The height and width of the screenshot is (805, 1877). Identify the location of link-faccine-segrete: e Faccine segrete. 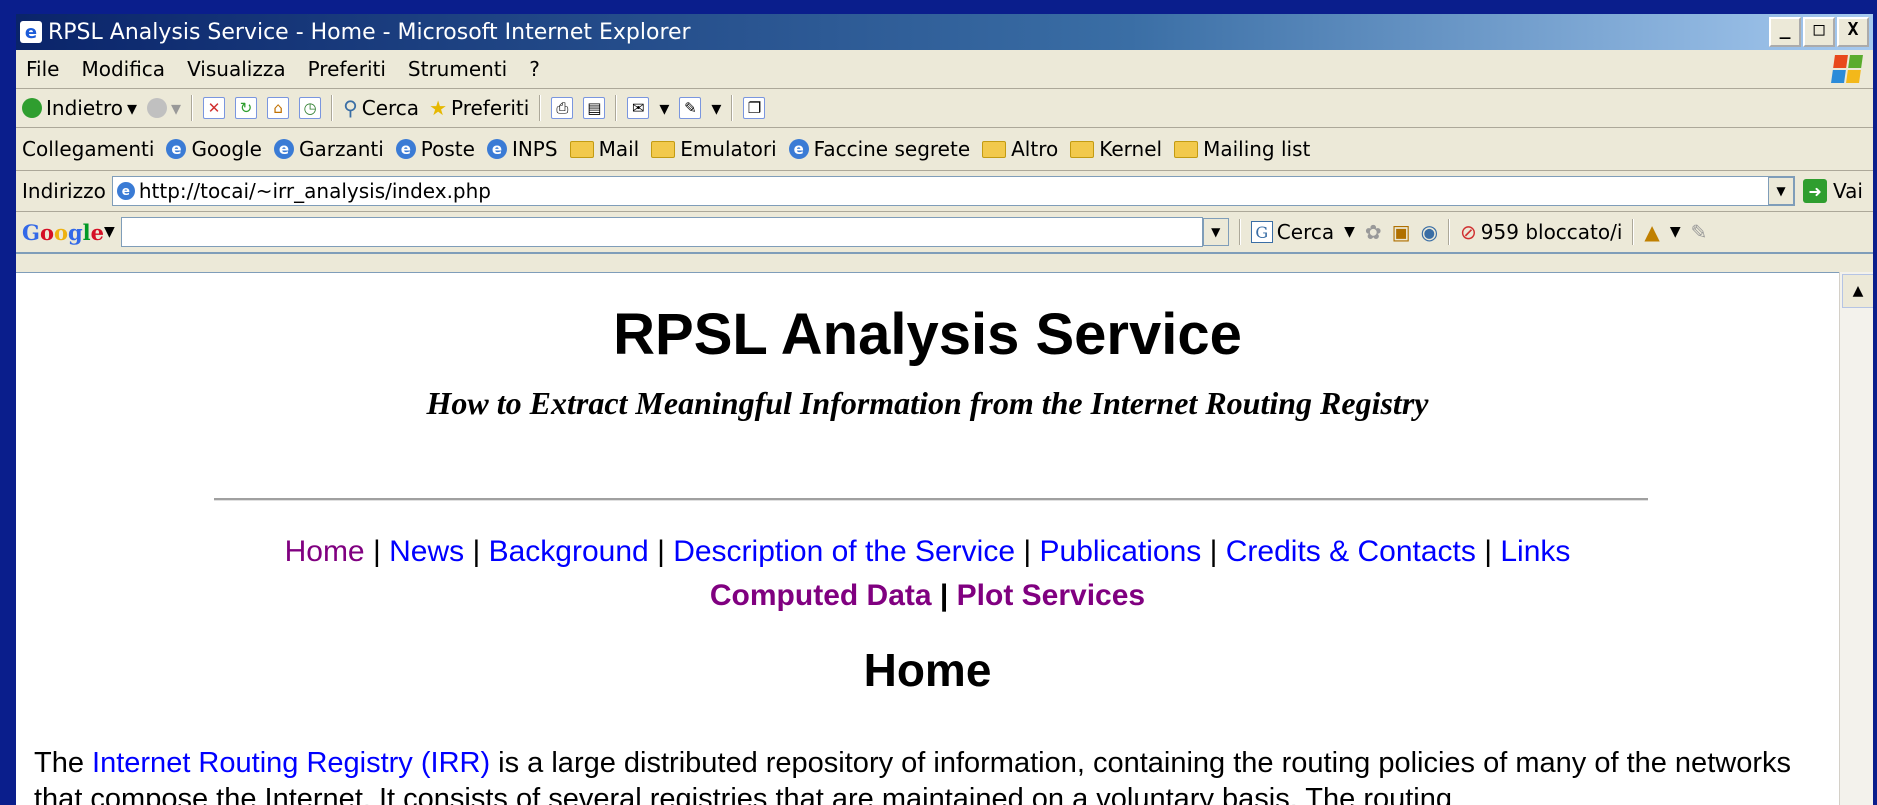
(879, 149).